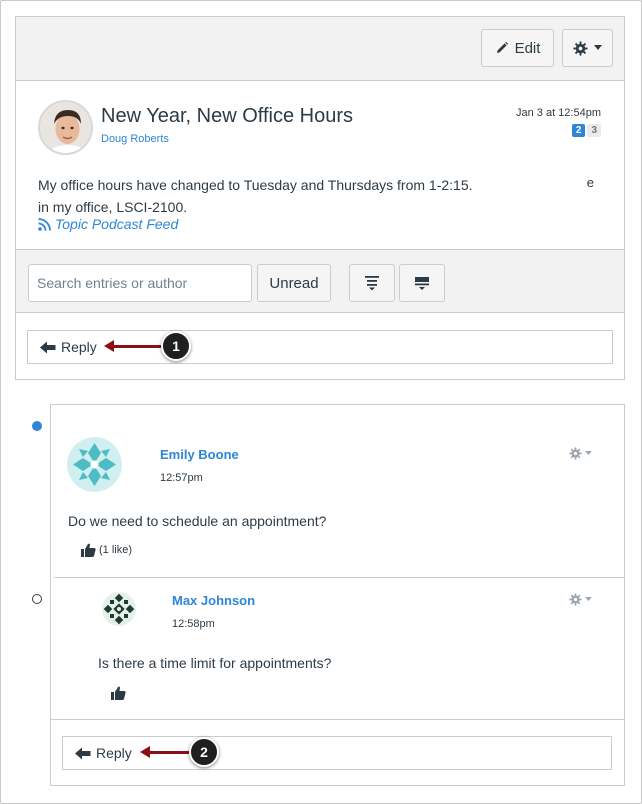 Image resolution: width=642 pixels, height=804 pixels. I want to click on expand-threads-button, so click(372, 283).